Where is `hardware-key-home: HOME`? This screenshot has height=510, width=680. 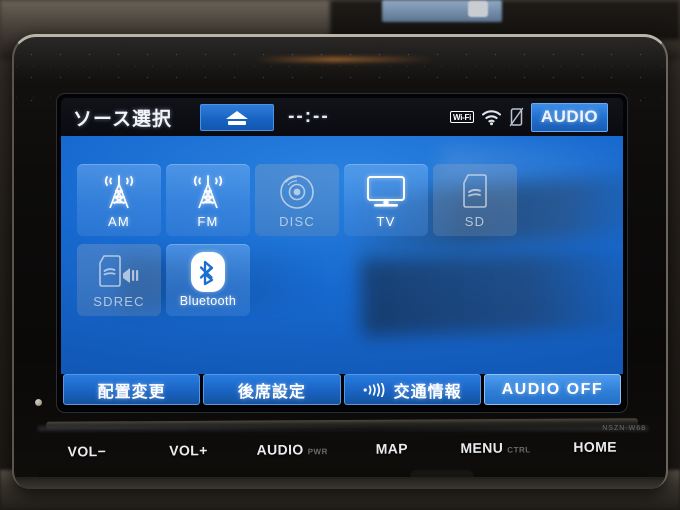
hardware-key-home: HOME is located at coordinates (597, 446).